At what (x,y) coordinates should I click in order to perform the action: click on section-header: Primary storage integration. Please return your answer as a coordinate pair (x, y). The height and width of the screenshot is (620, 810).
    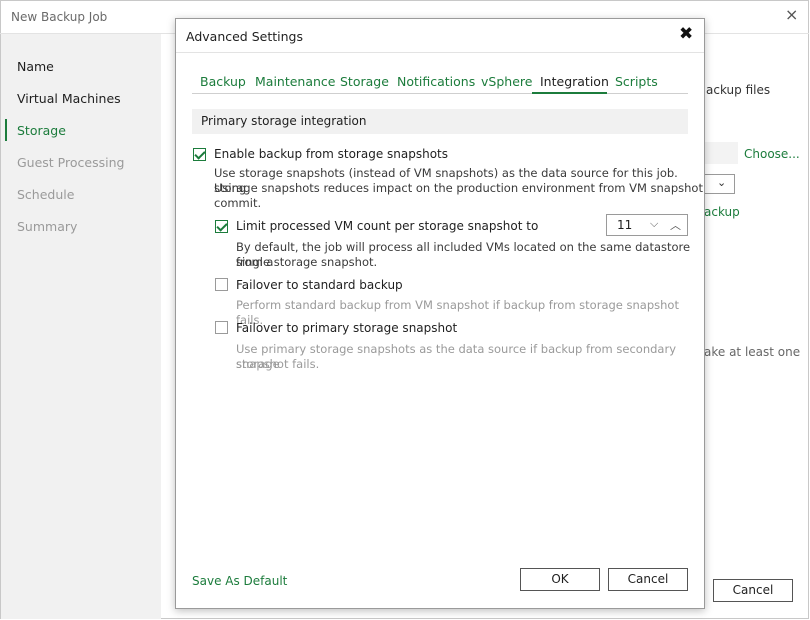
    Looking at the image, I should click on (440, 121).